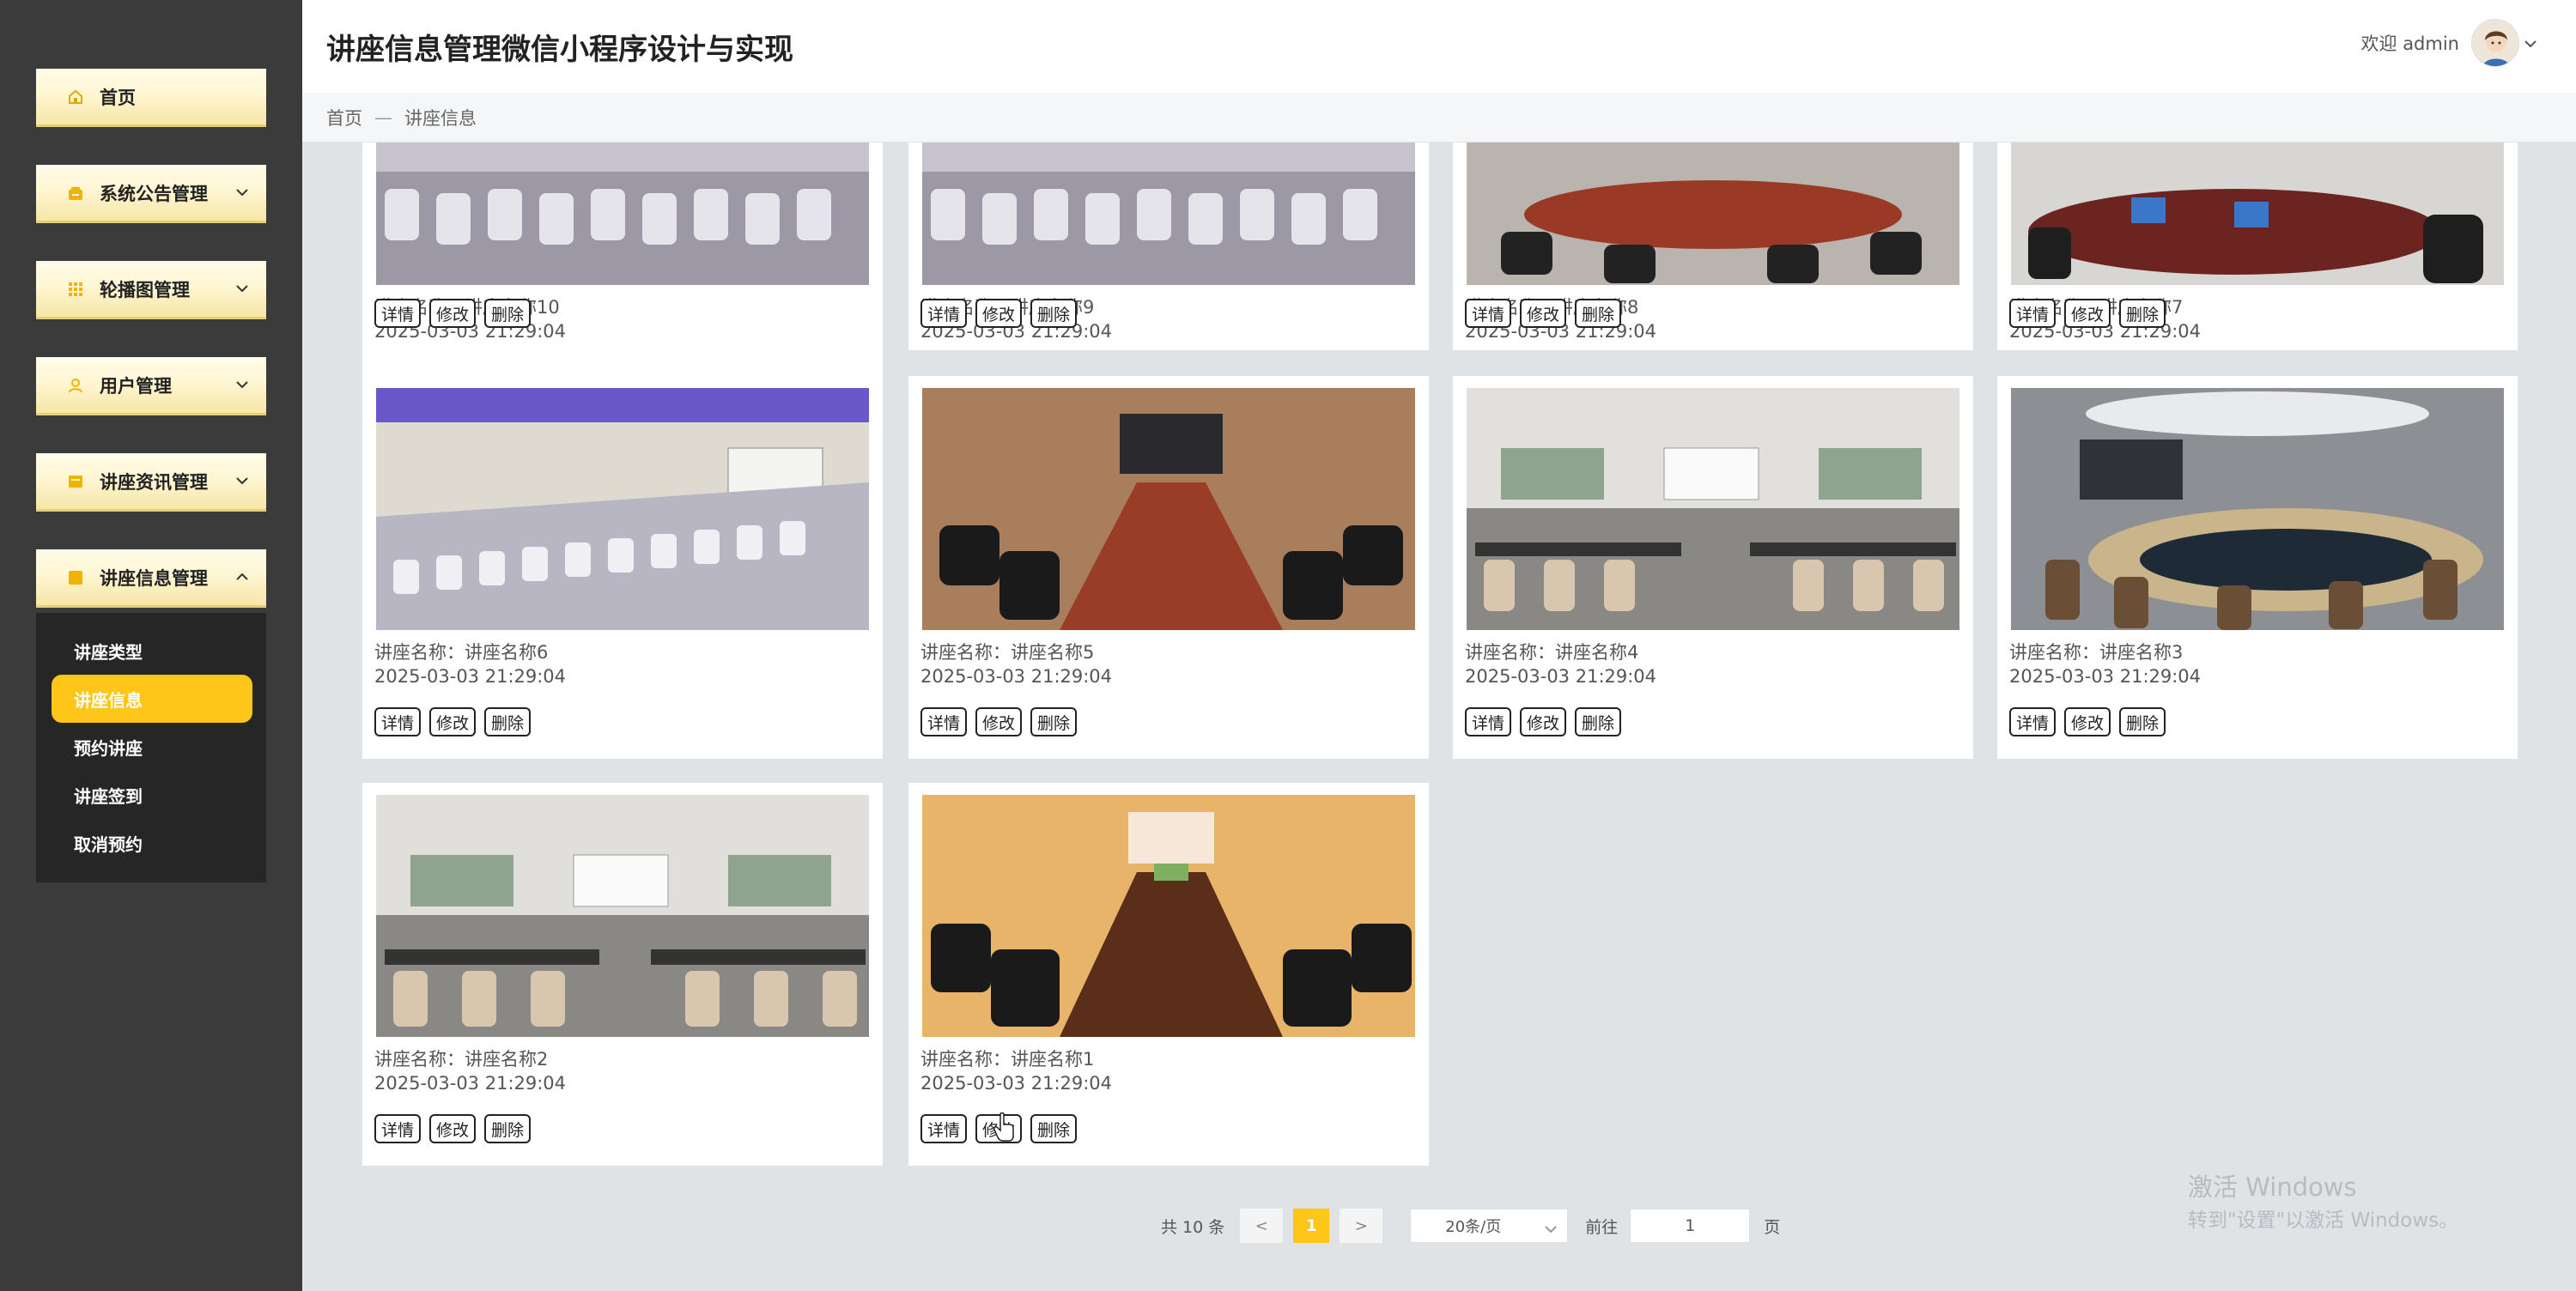 The width and height of the screenshot is (2576, 1291). I want to click on app-title: 讲座信息管理微信小程序设计与实现, so click(559, 50).